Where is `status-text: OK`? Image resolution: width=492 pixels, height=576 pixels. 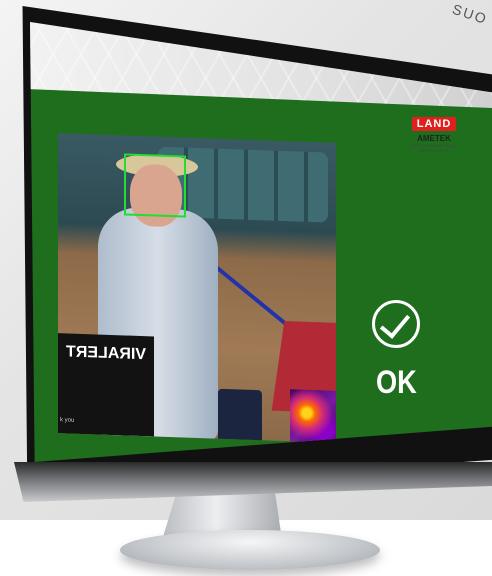 status-text: OK is located at coordinates (396, 382).